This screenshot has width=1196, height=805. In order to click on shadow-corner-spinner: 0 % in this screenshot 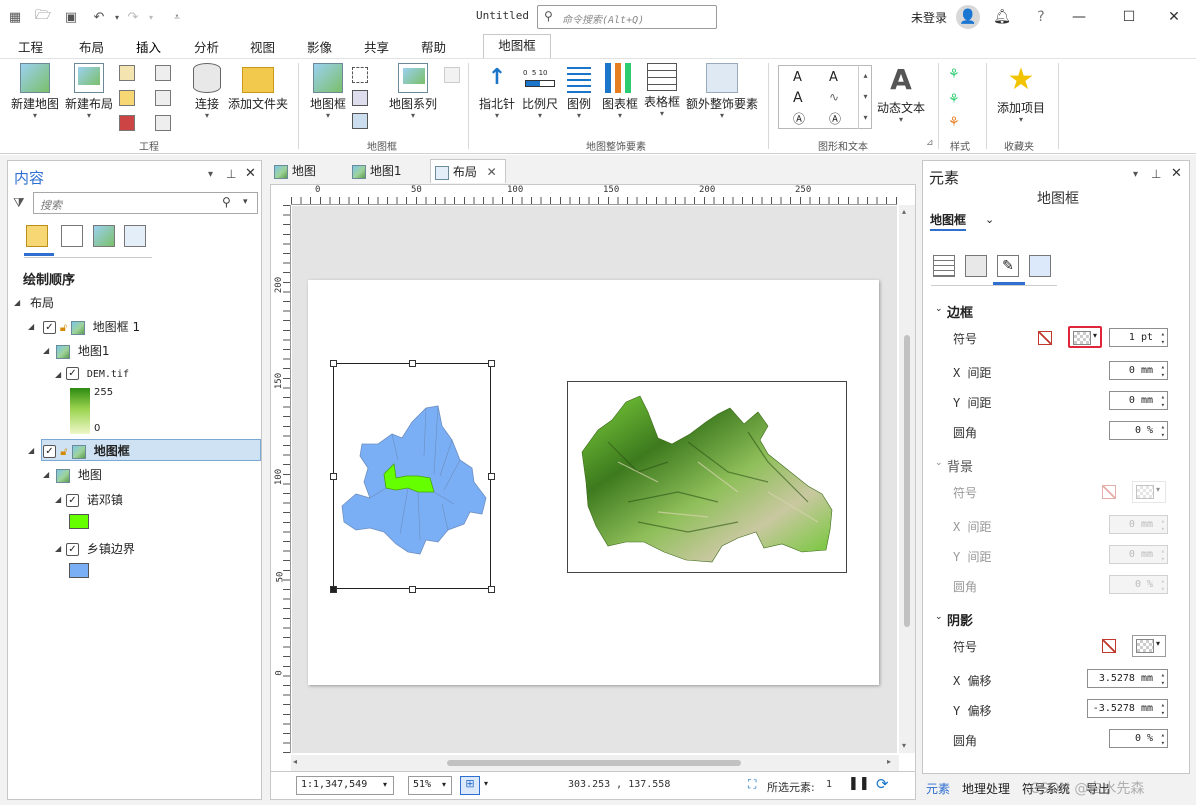, I will do `click(1138, 738)`.